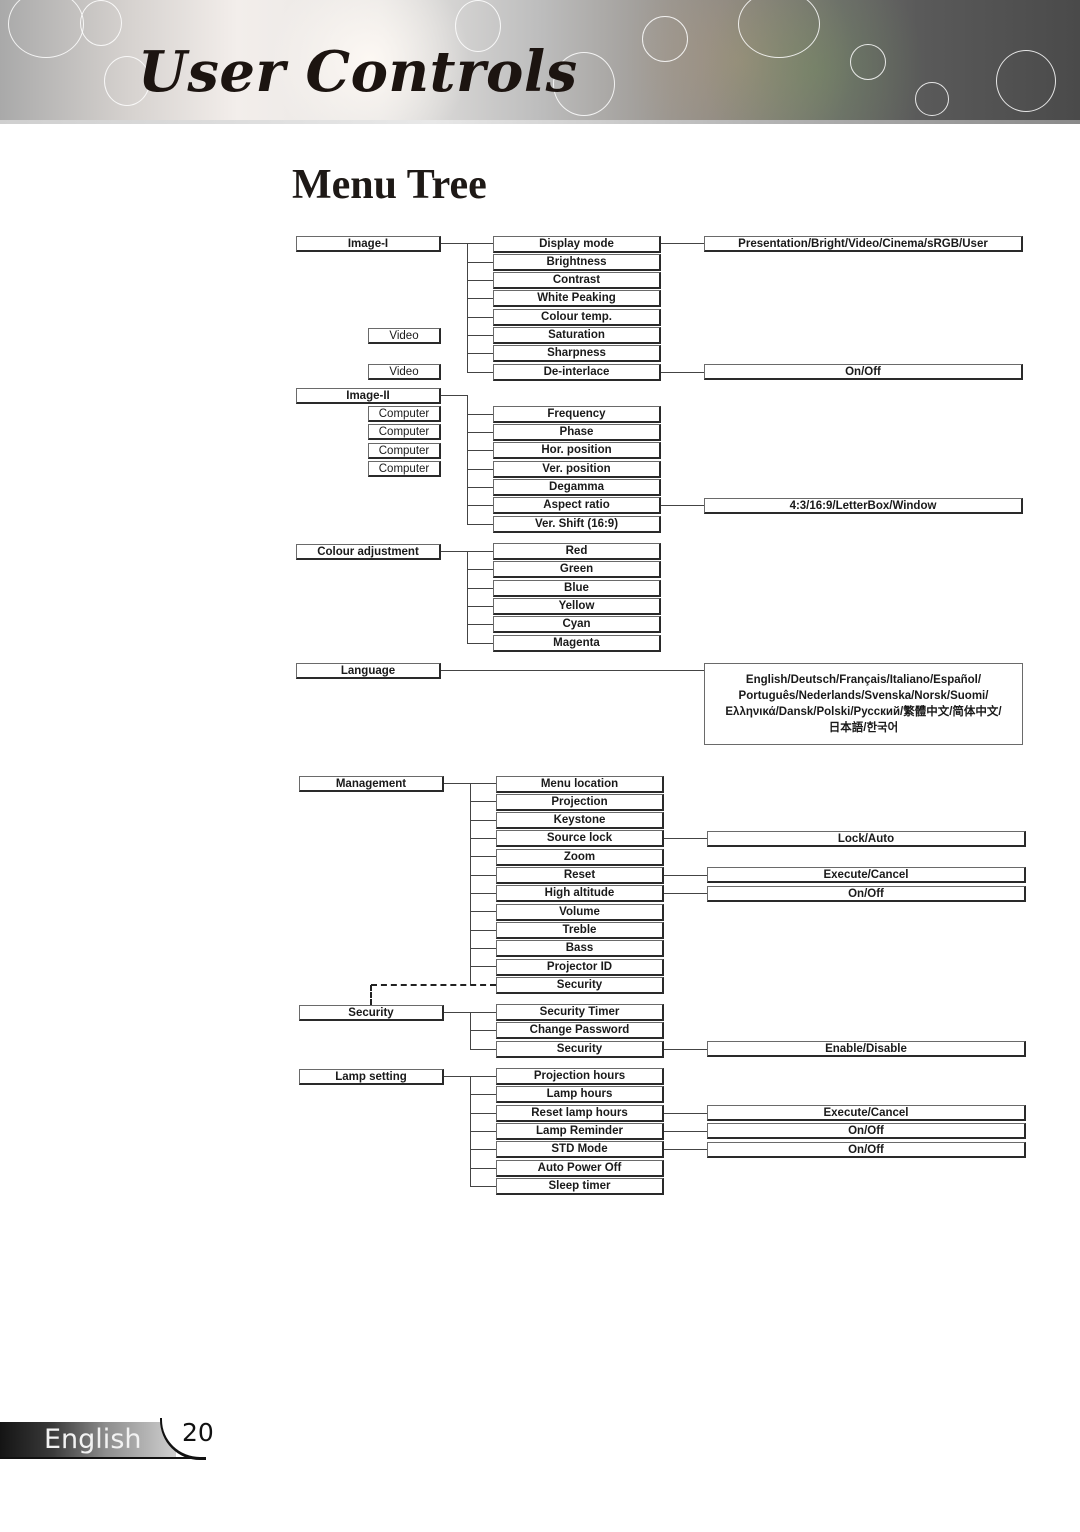  What do you see at coordinates (93, 1439) in the screenshot?
I see `footer-language-label: English` at bounding box center [93, 1439].